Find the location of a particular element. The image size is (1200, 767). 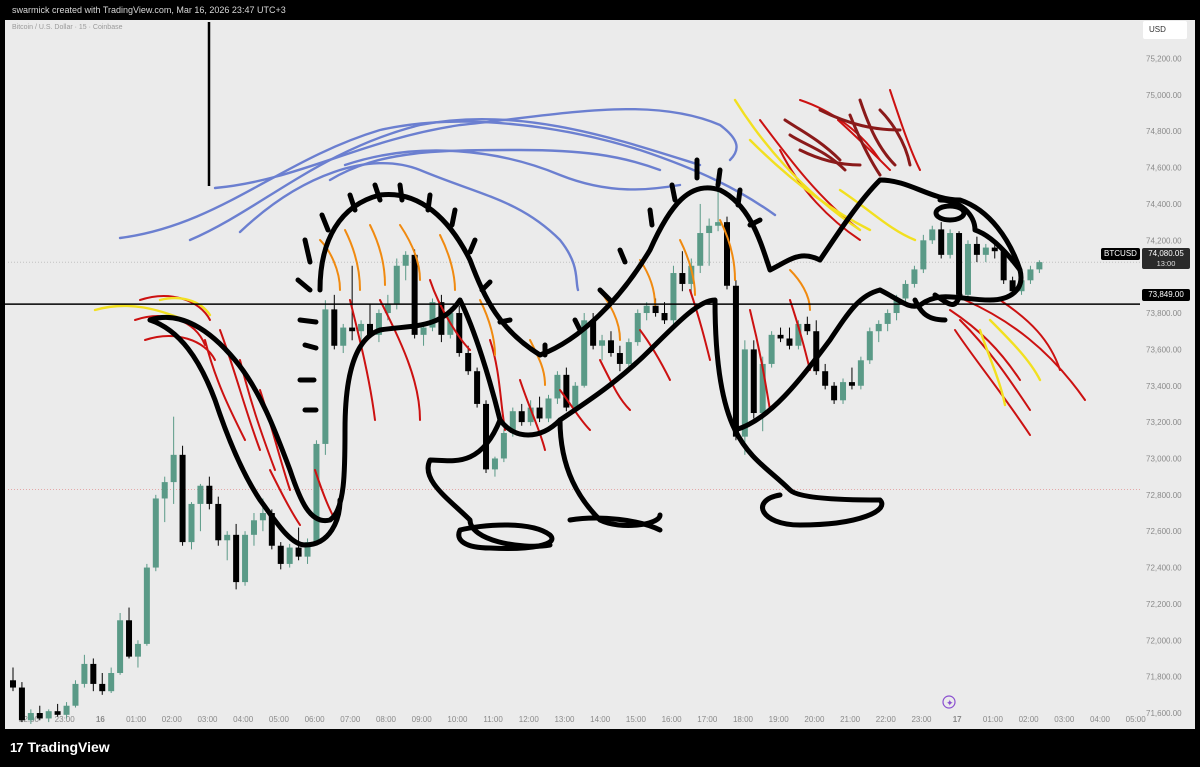

y-tick-label: 74,800.00 is located at coordinates (1164, 131).